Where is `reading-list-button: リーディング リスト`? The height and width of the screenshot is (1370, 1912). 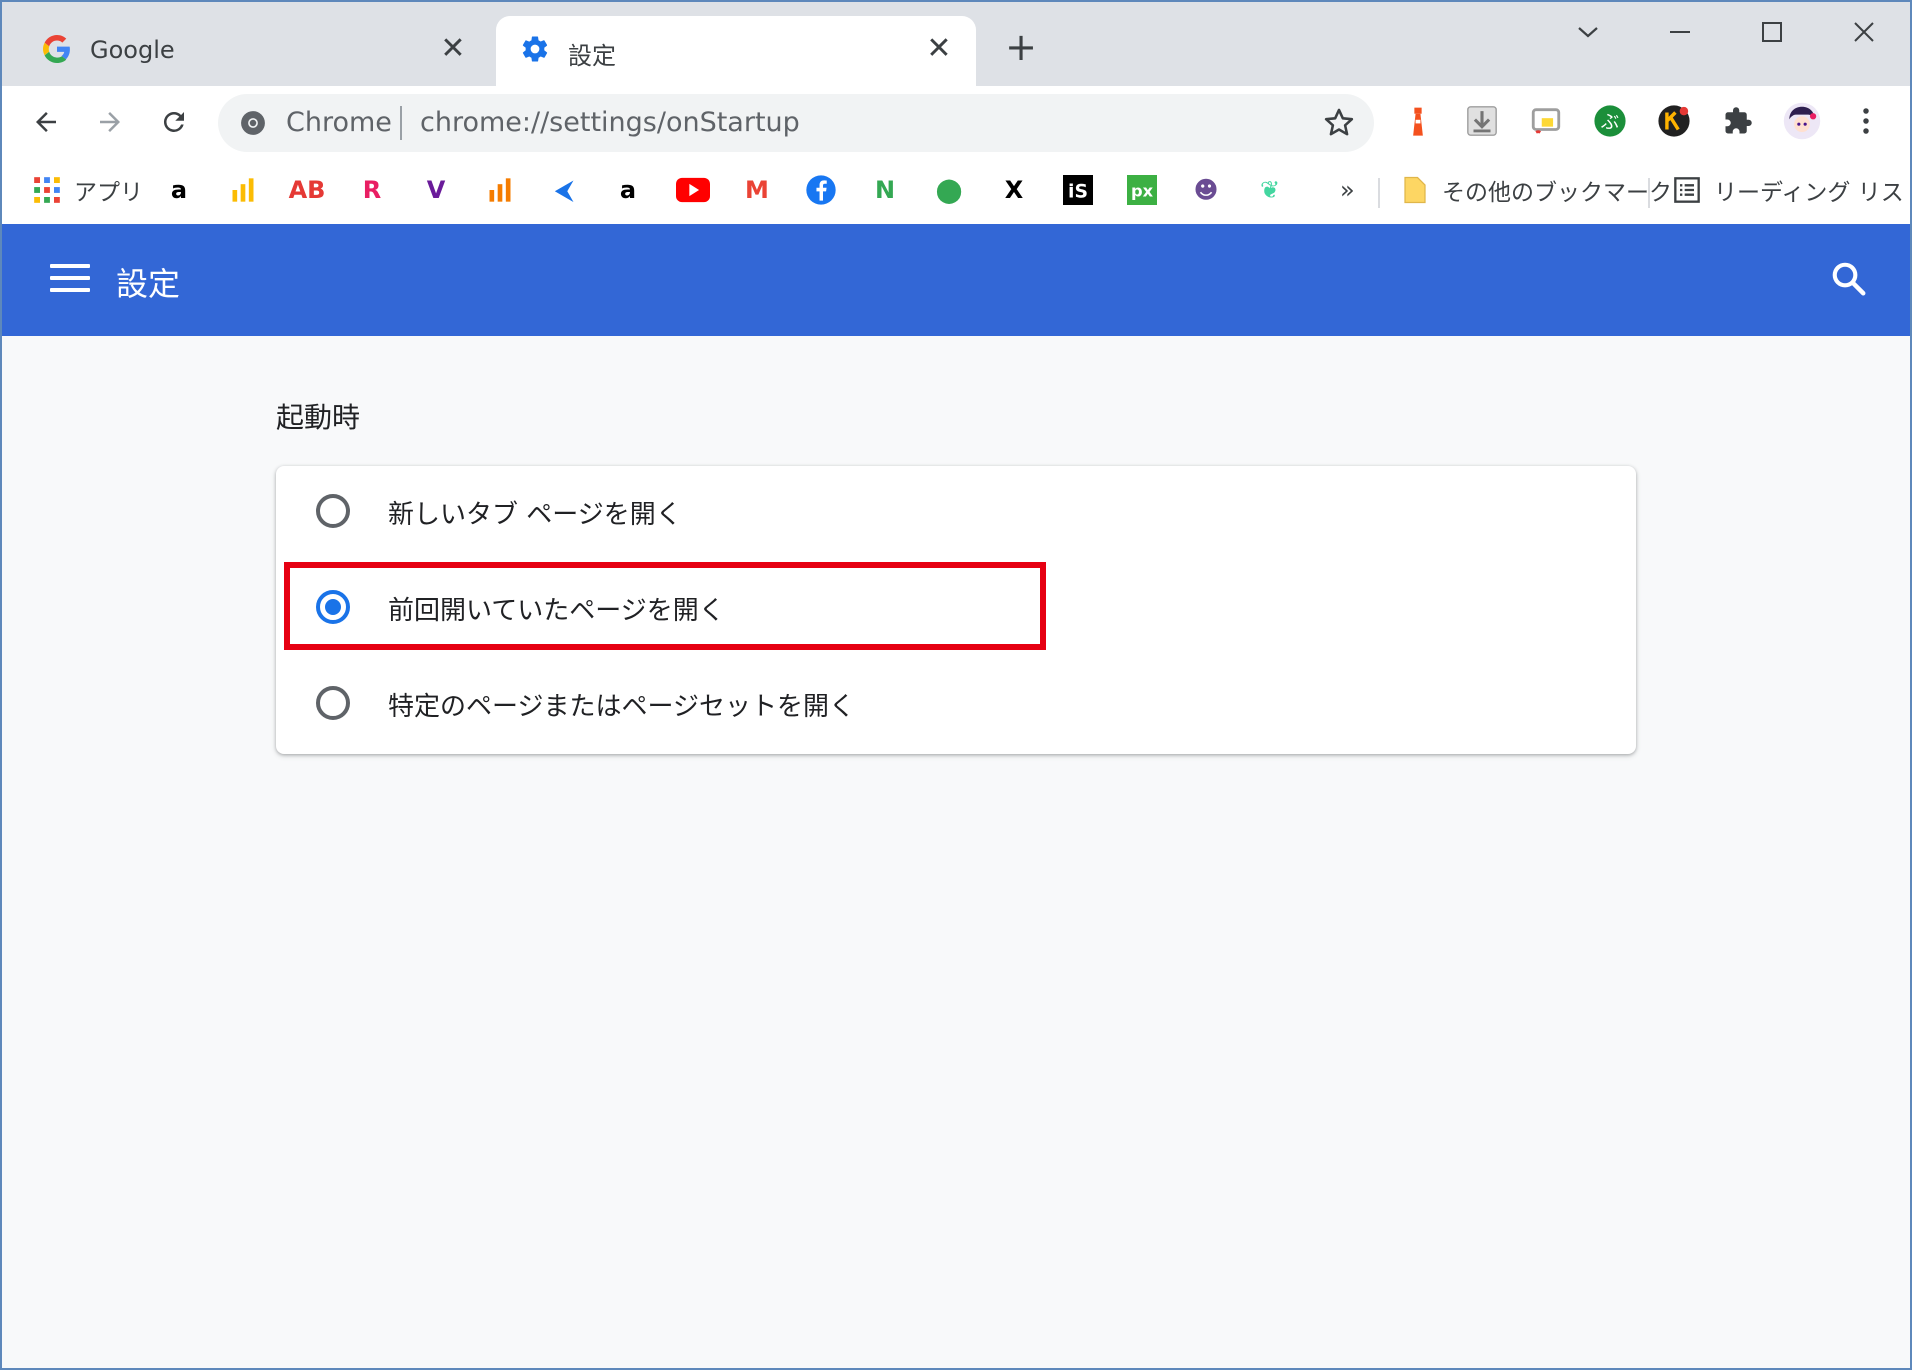
reading-list-button: リーディング リスト is located at coordinates (1791, 190).